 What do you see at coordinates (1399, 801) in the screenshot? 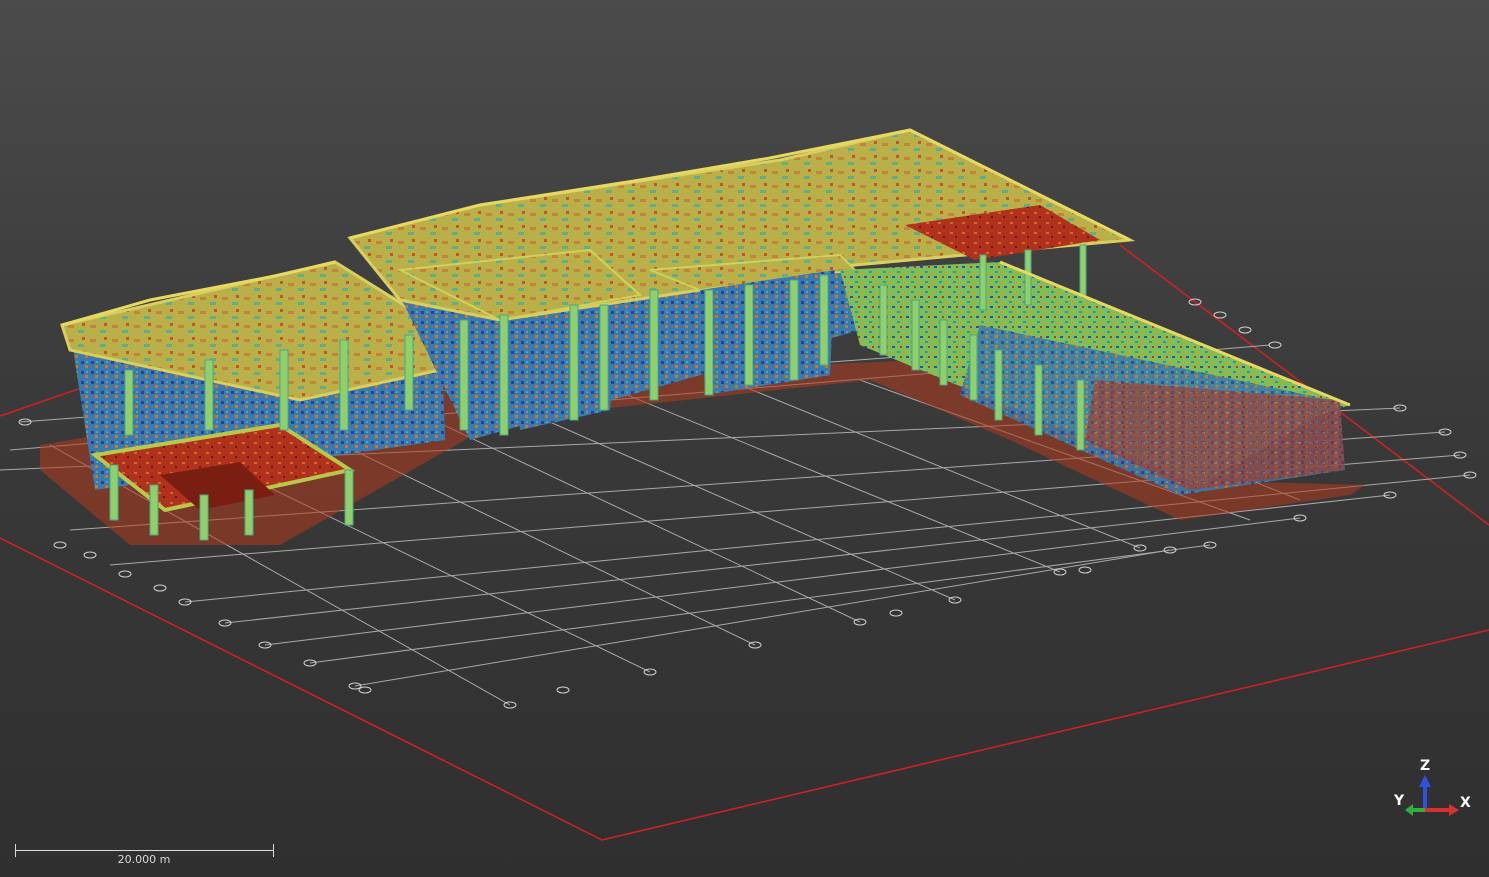
I see `y-axis-label: Y` at bounding box center [1399, 801].